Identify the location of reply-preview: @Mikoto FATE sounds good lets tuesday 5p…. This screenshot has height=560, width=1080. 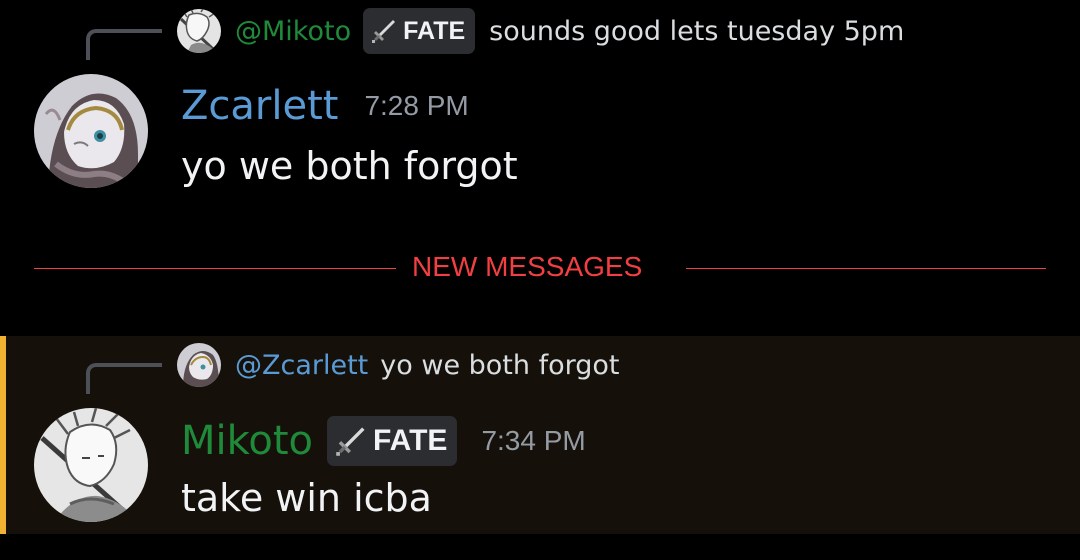
(540, 31).